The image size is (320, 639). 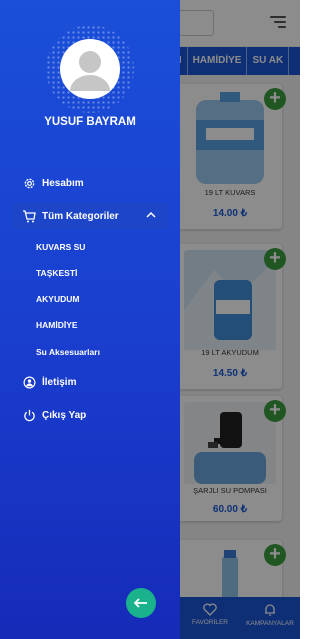 What do you see at coordinates (68, 352) in the screenshot?
I see `submenu-item: Su Aksesuarları` at bounding box center [68, 352].